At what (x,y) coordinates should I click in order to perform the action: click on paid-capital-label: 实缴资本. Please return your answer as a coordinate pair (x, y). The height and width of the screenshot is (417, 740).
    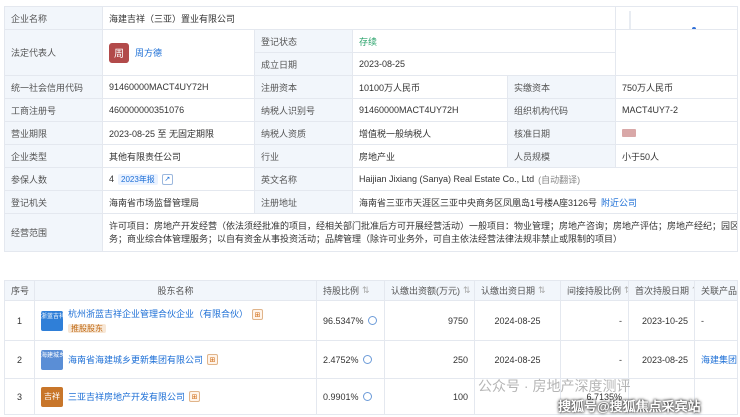
    Looking at the image, I should click on (562, 87).